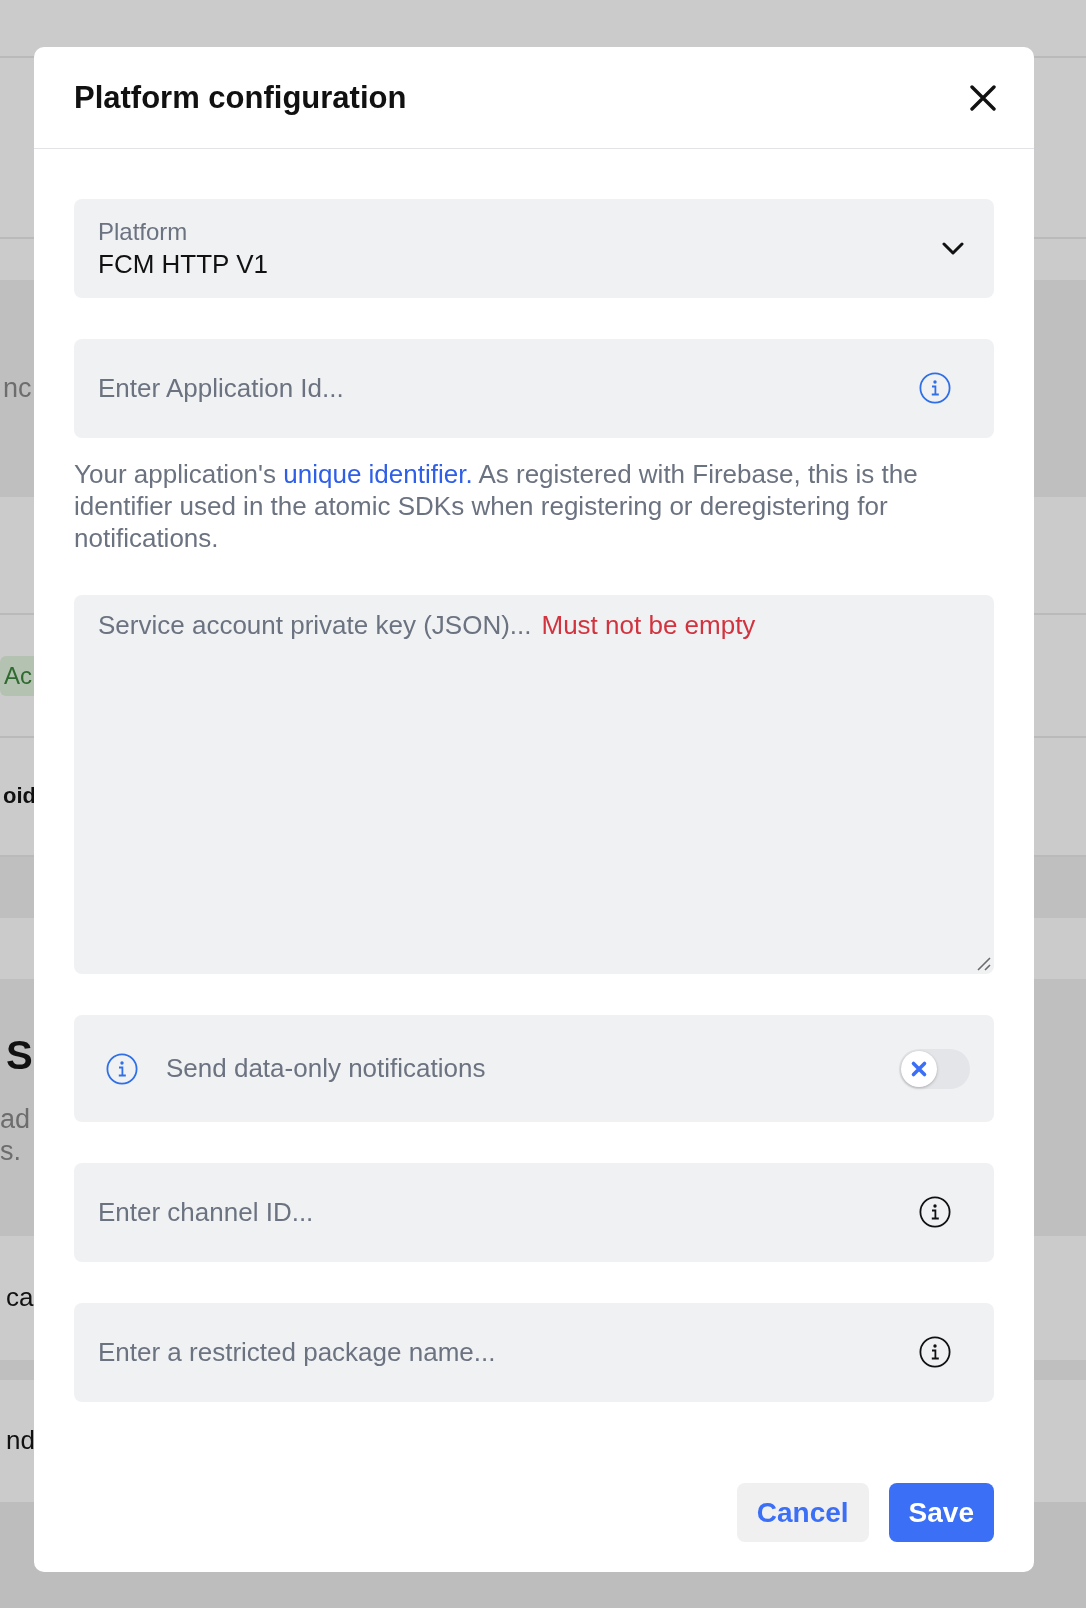 The width and height of the screenshot is (1086, 1608). I want to click on toggle-switch, so click(934, 1068).